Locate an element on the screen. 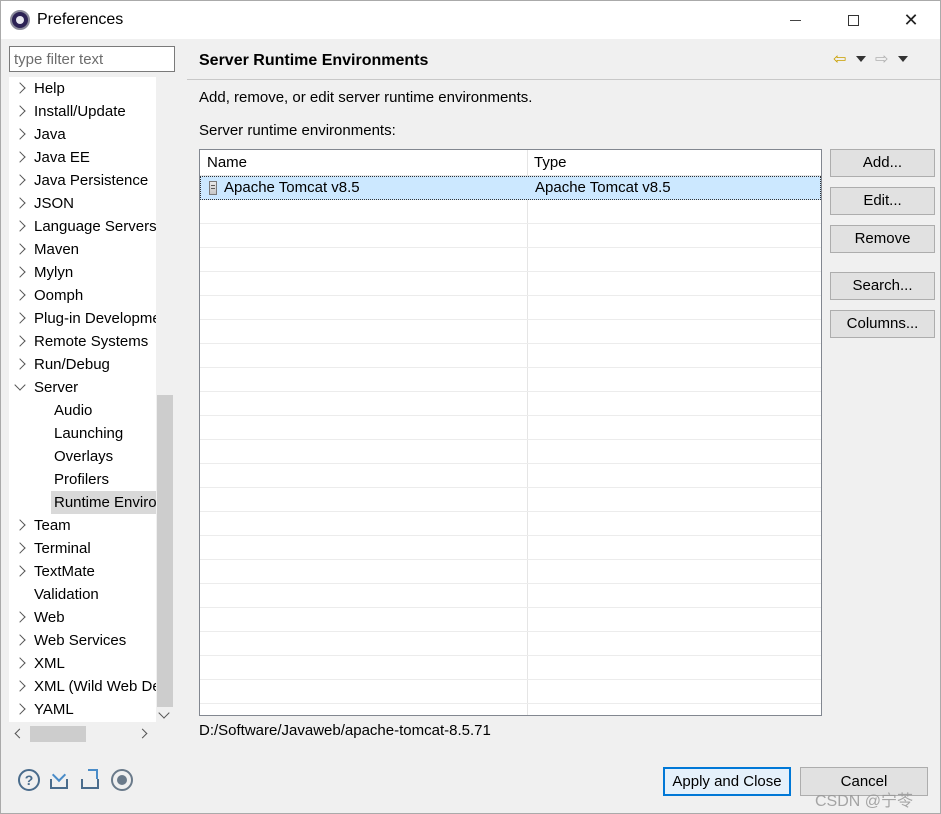 The image size is (941, 814). scroll-down-icon is located at coordinates (164, 713).